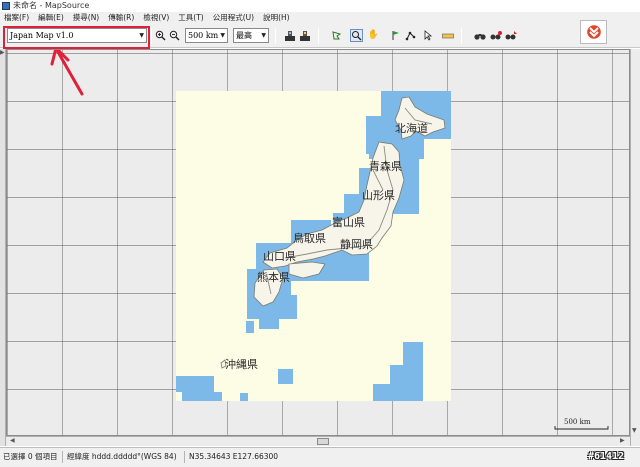  I want to click on label-aomori: 青森県, so click(385, 166).